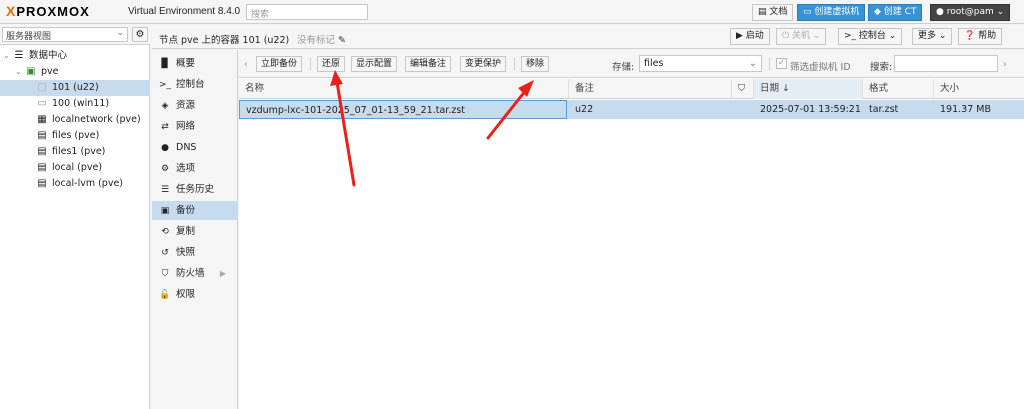 Image resolution: width=1024 pixels, height=409 pixels. Describe the element at coordinates (898, 89) in the screenshot. I see `col-format: 格式` at that location.